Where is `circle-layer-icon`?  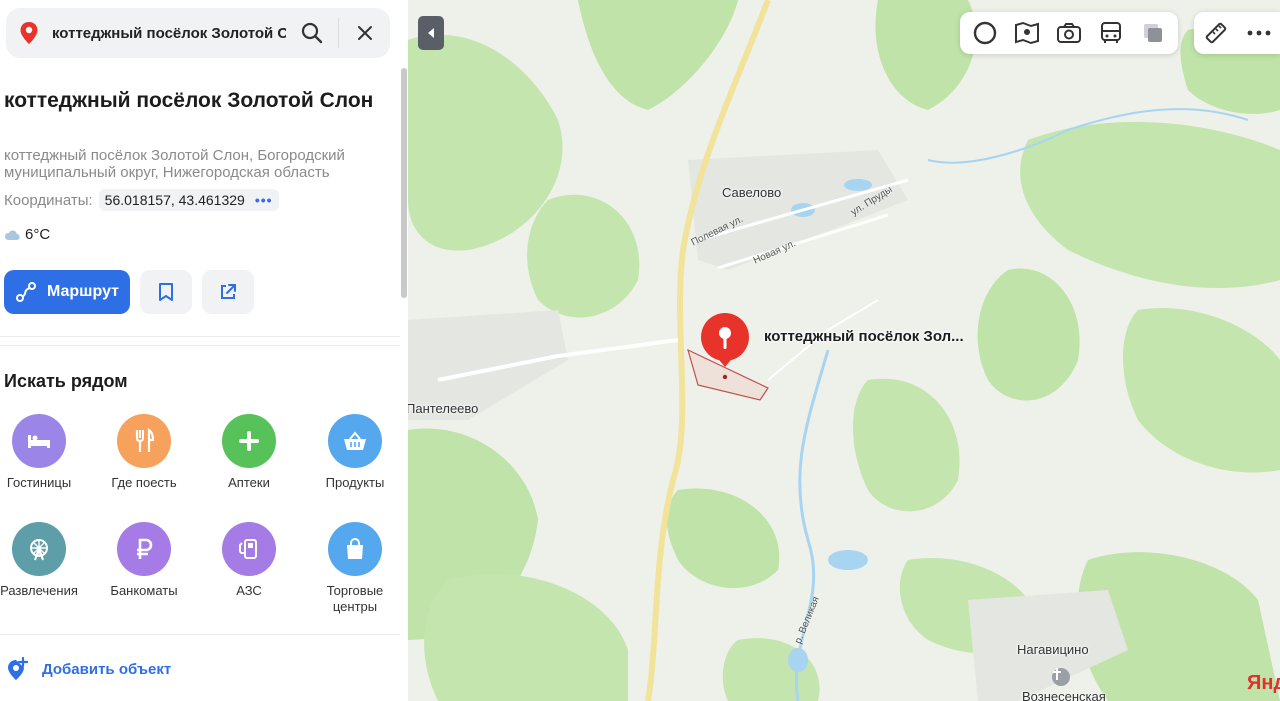
circle-layer-icon is located at coordinates (985, 33).